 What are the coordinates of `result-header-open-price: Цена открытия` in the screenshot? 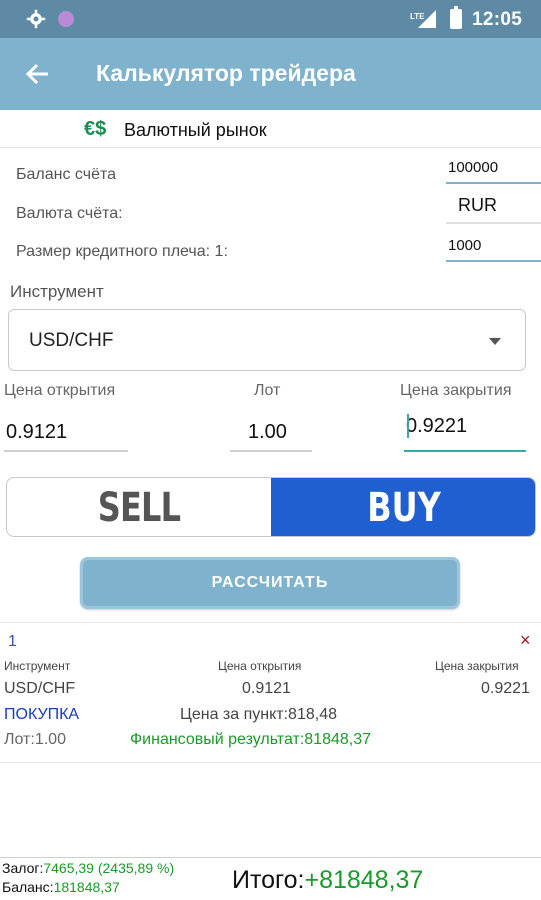 It's located at (260, 666).